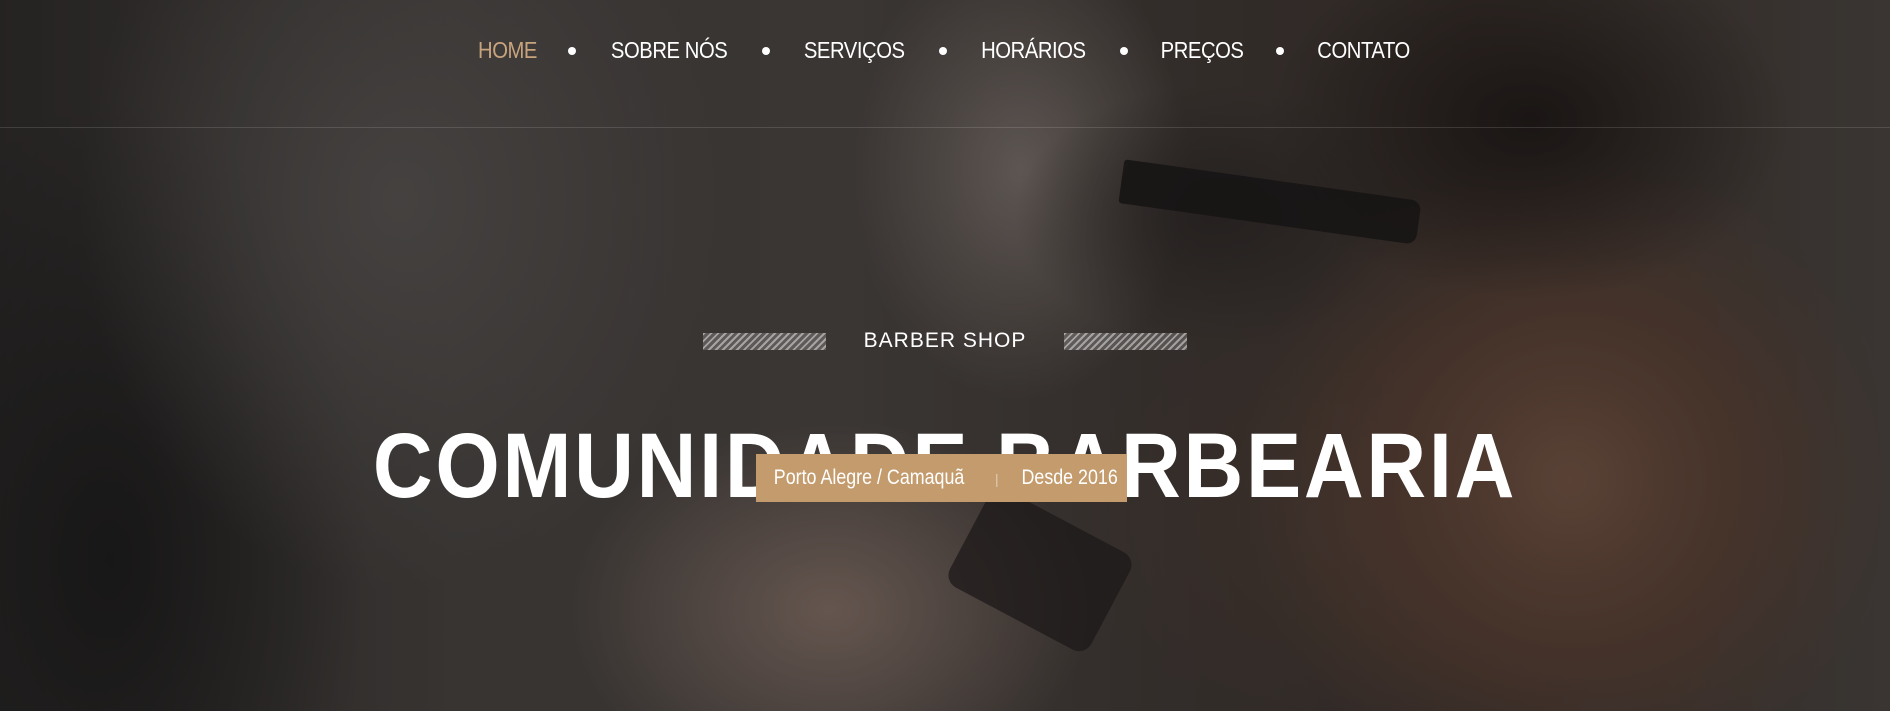 This screenshot has height=711, width=1890. What do you see at coordinates (507, 50) in the screenshot?
I see `nav-item-home: HOME` at bounding box center [507, 50].